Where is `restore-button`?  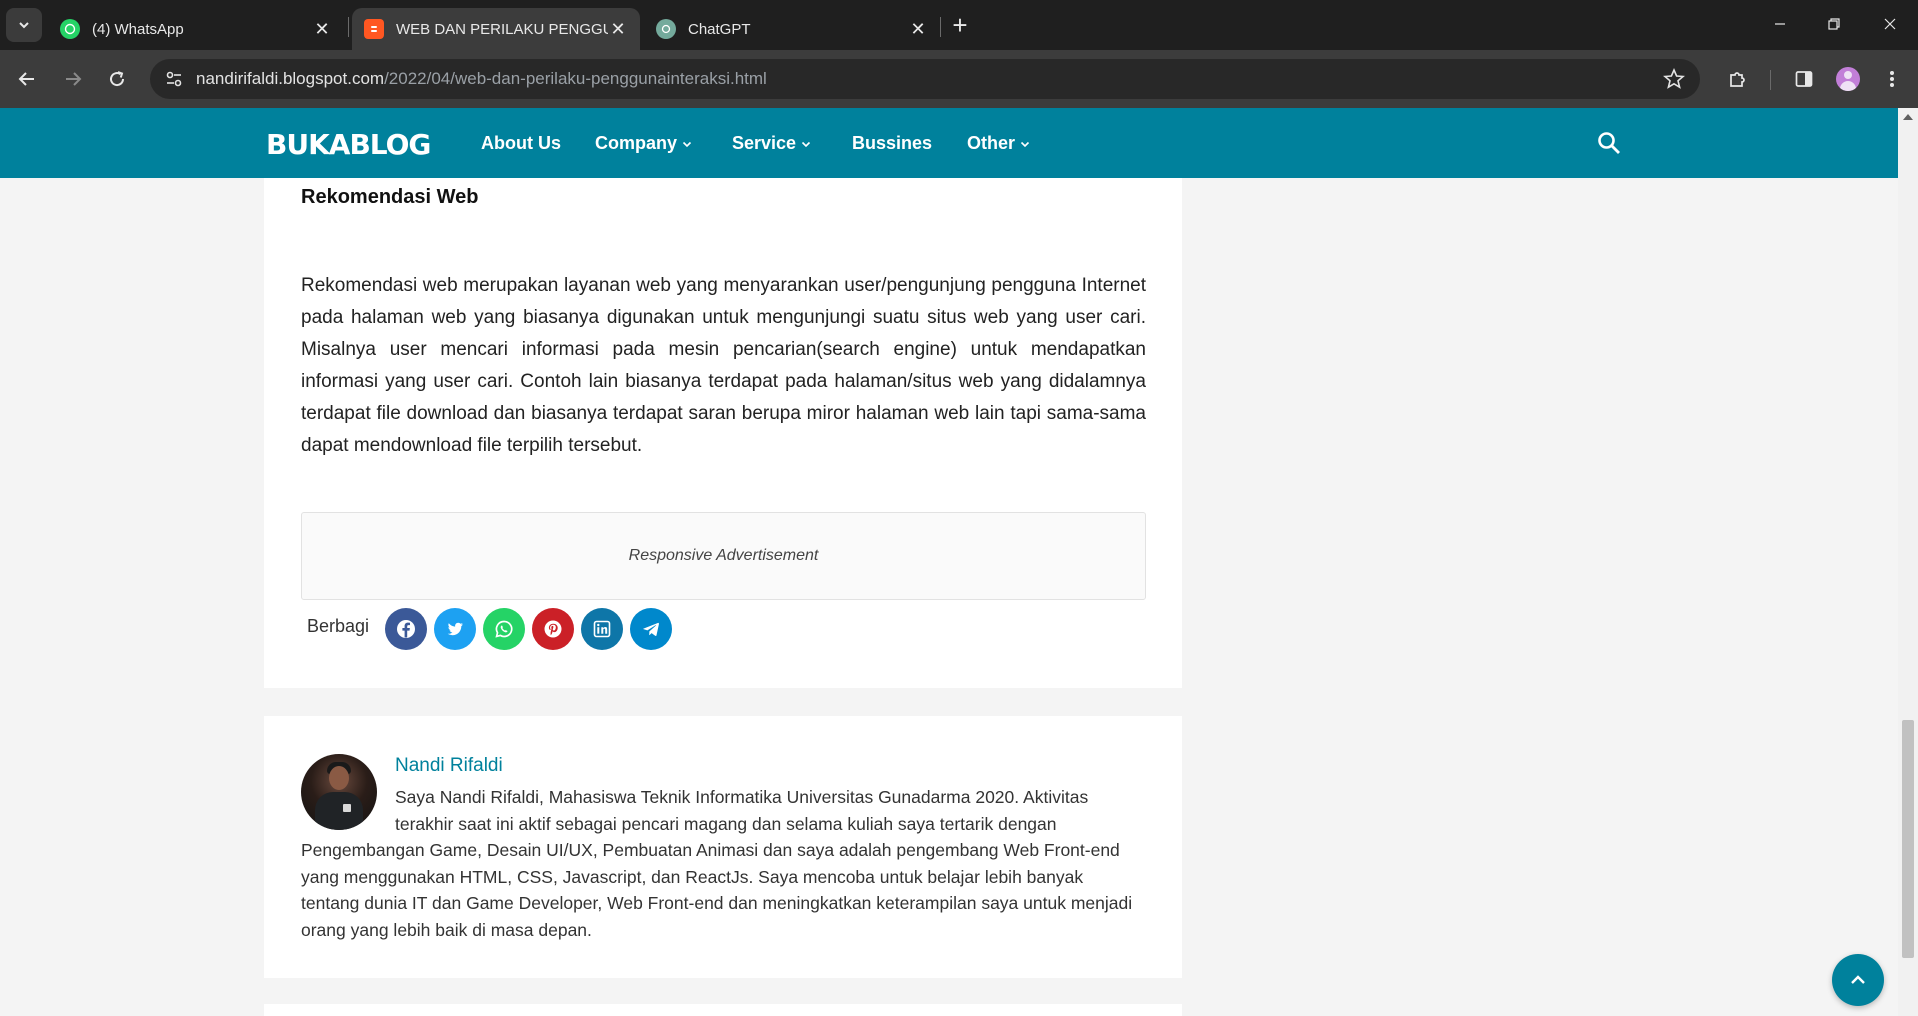 restore-button is located at coordinates (1834, 24).